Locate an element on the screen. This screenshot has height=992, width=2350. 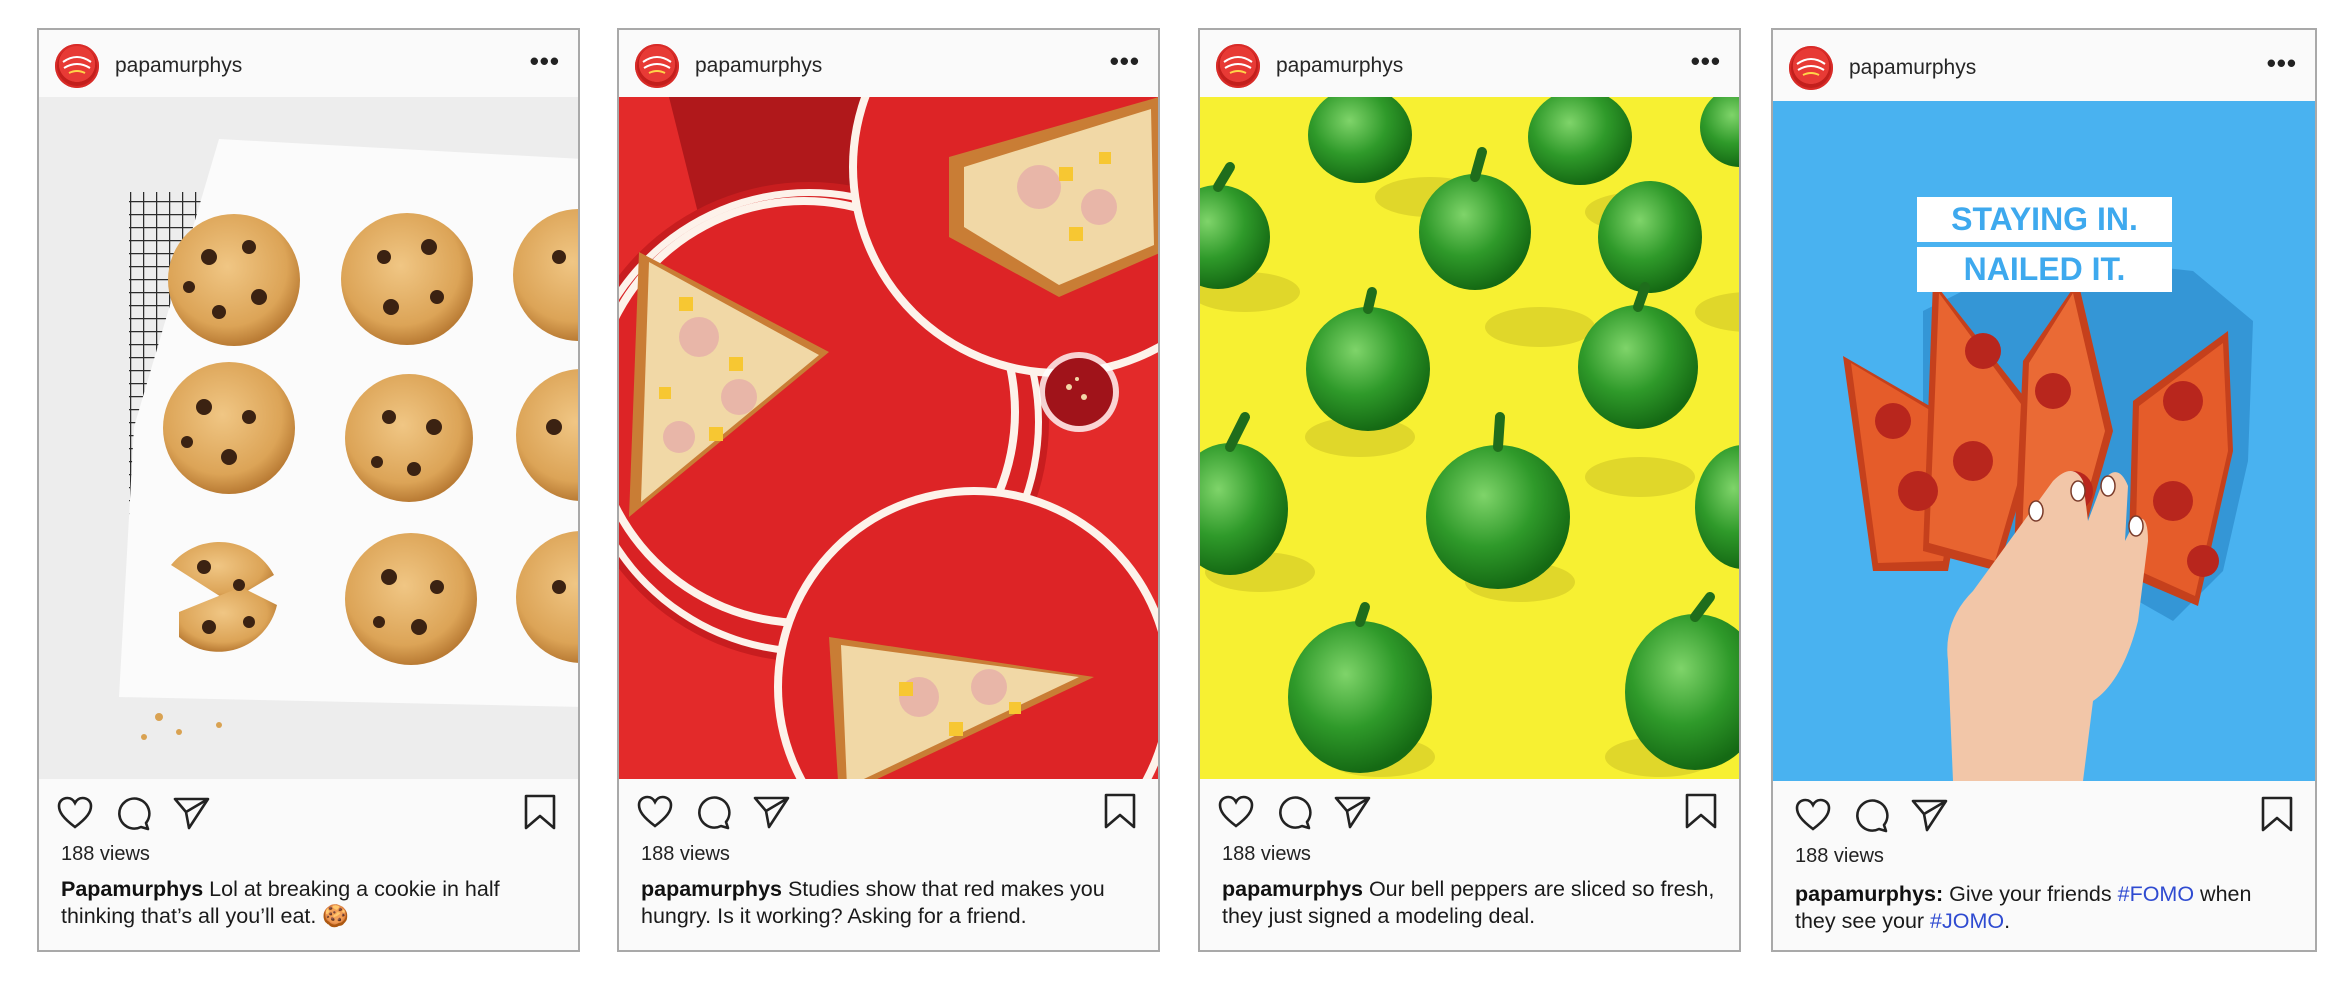
caption-username: papamurphys: is located at coordinates (1869, 894).